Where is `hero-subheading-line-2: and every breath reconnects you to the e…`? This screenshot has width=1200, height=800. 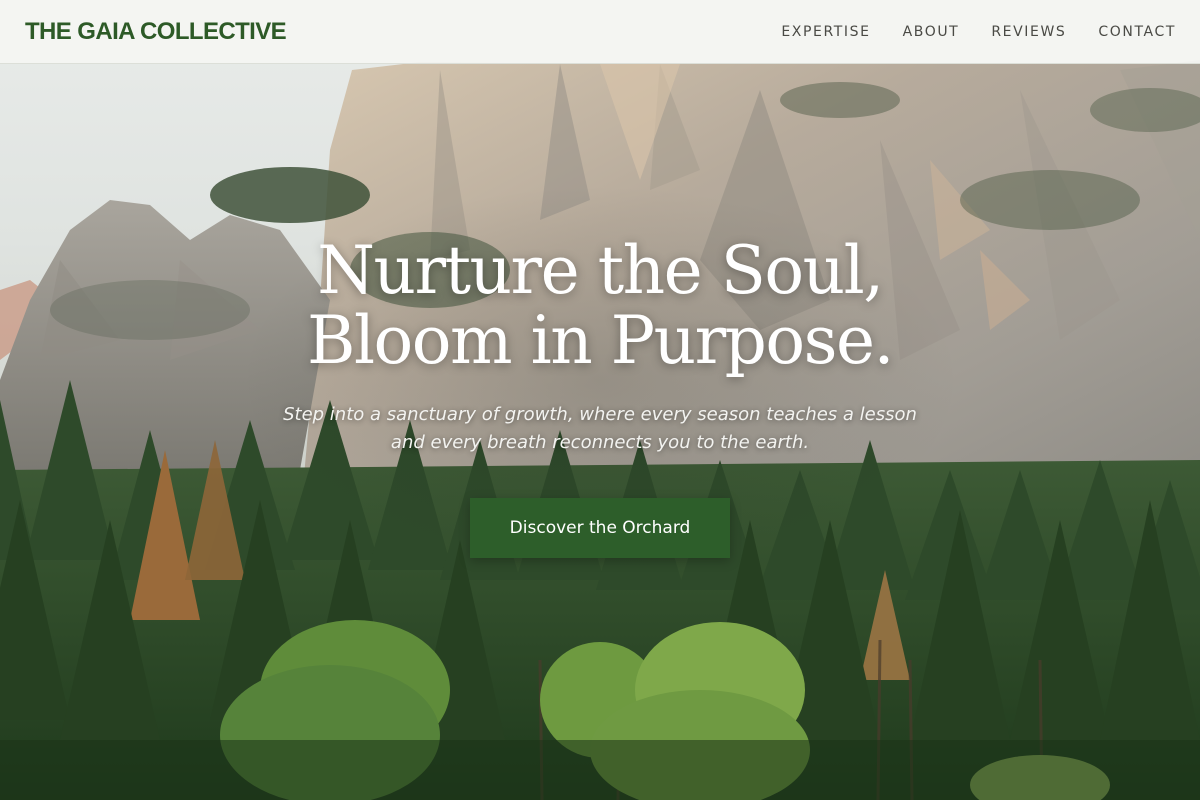
hero-subheading-line-2: and every breath reconnects you to the e… is located at coordinates (600, 442).